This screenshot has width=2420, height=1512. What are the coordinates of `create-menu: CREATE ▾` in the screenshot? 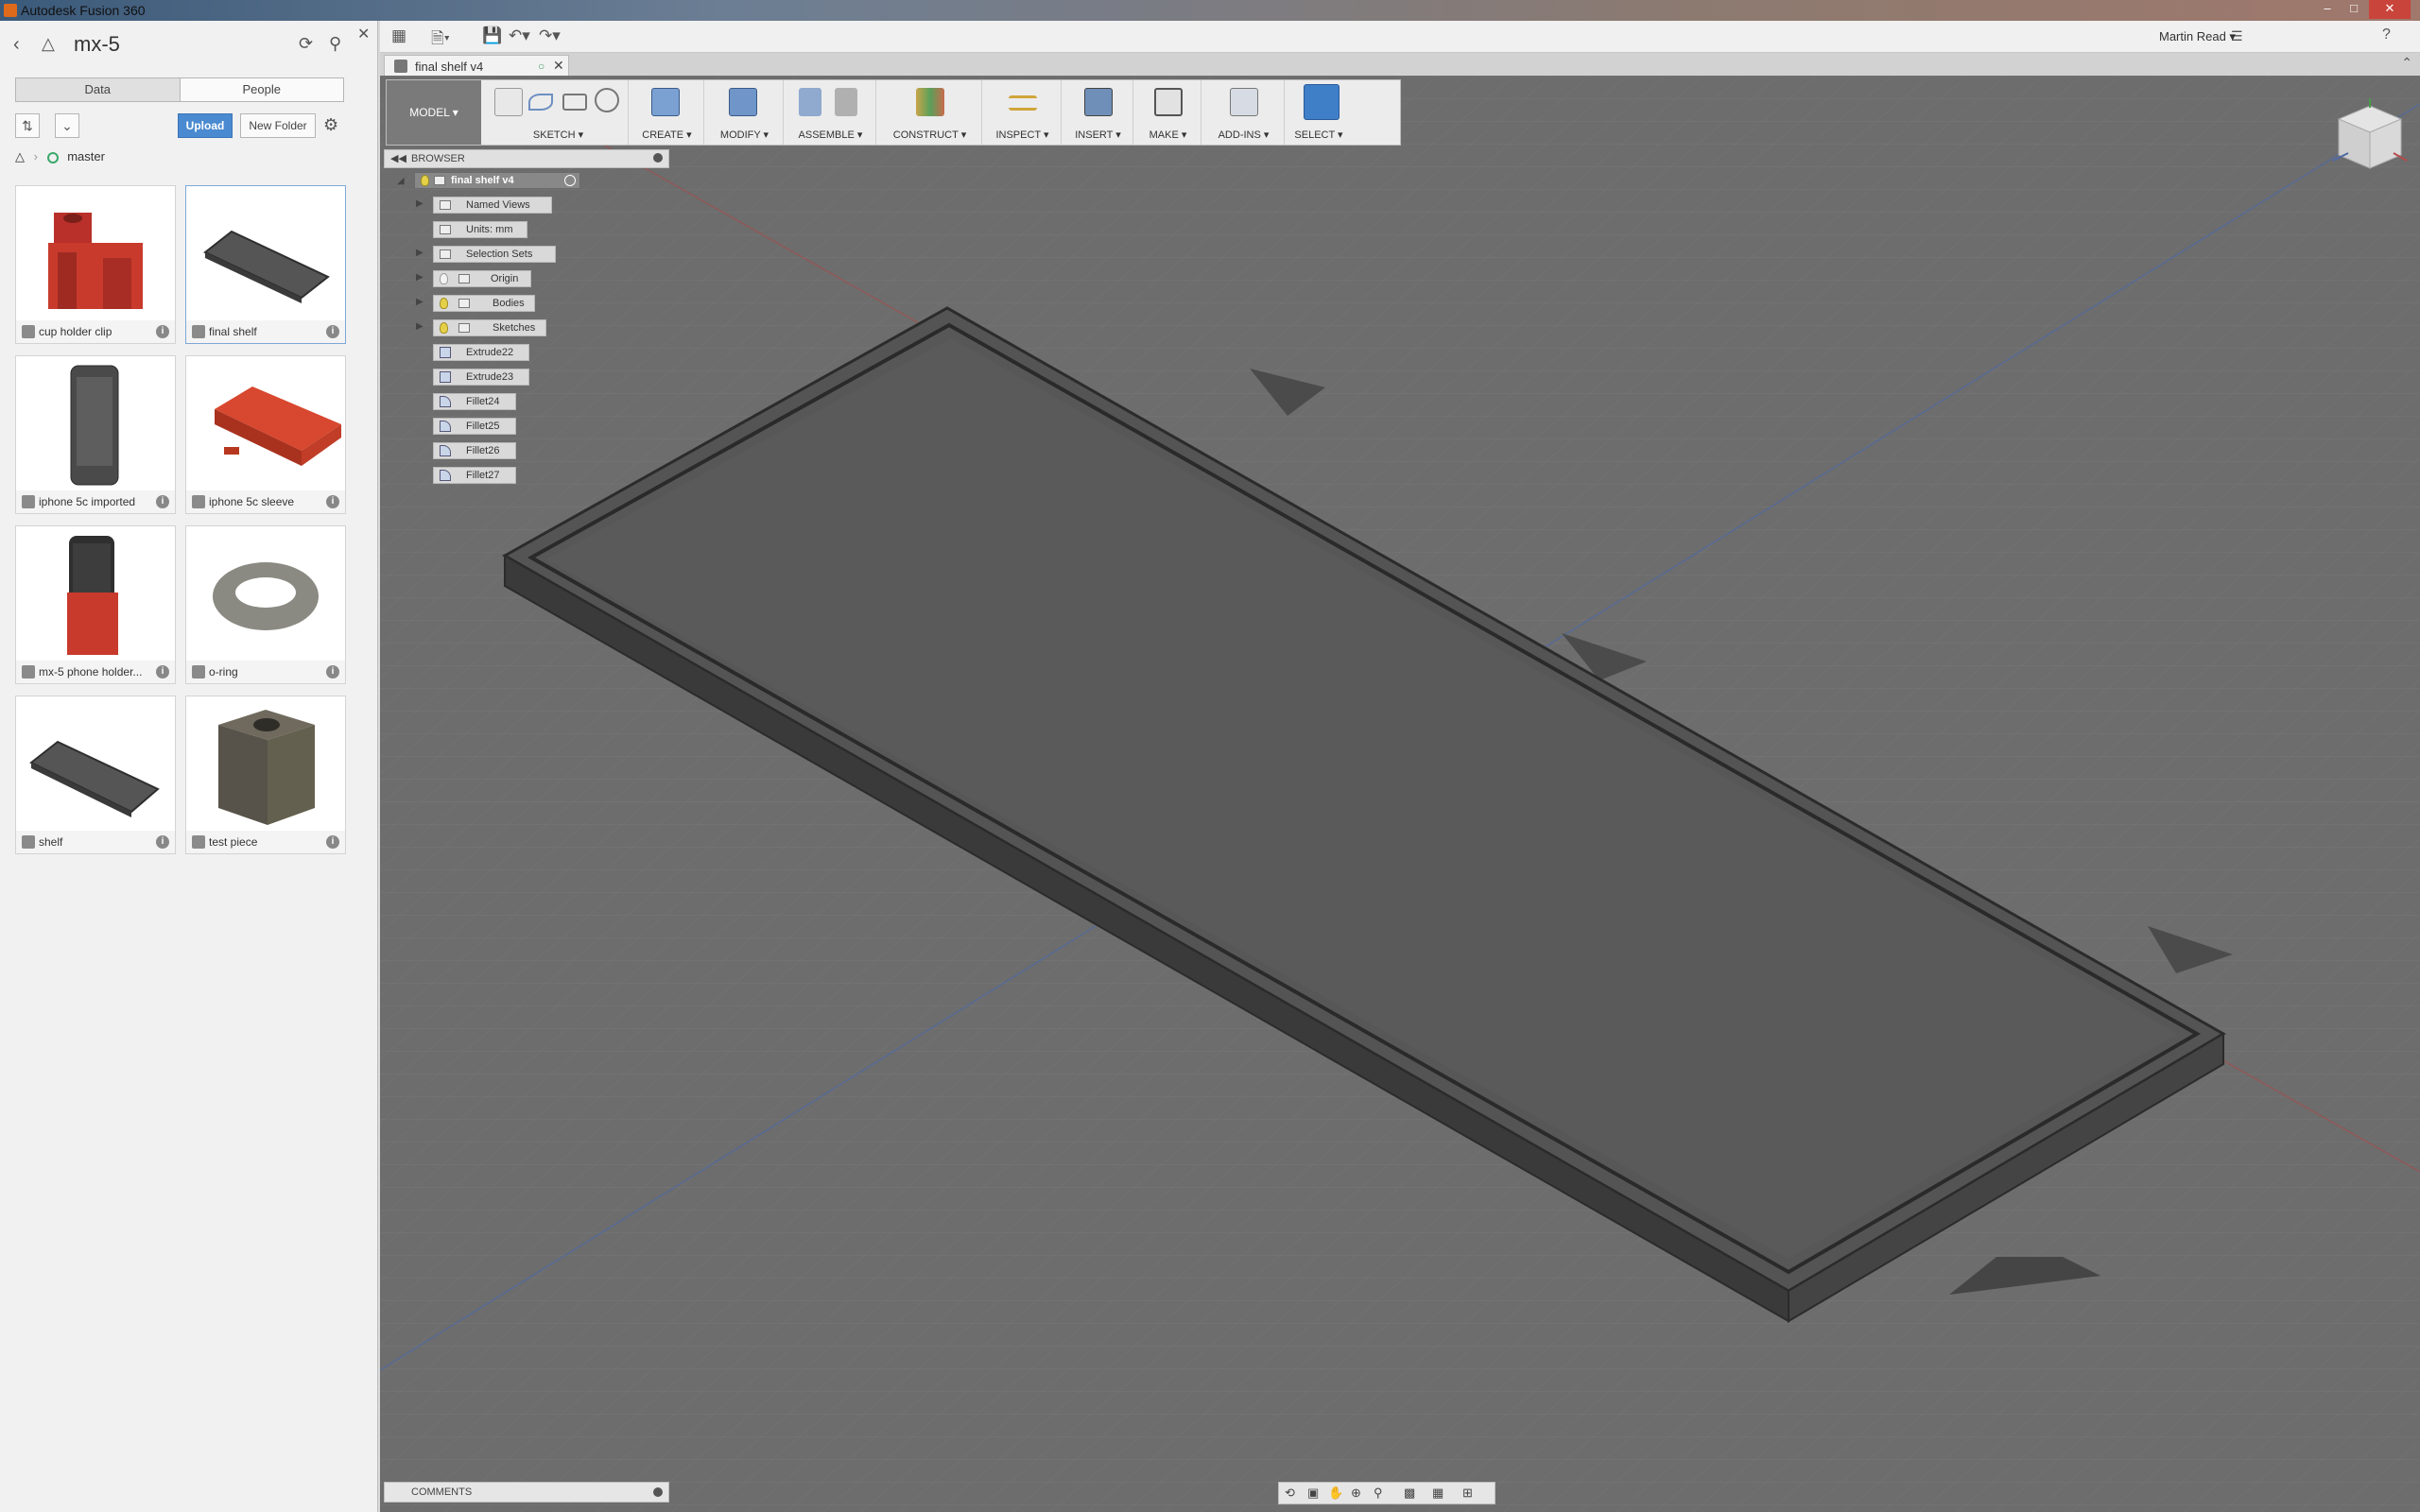 It's located at (667, 135).